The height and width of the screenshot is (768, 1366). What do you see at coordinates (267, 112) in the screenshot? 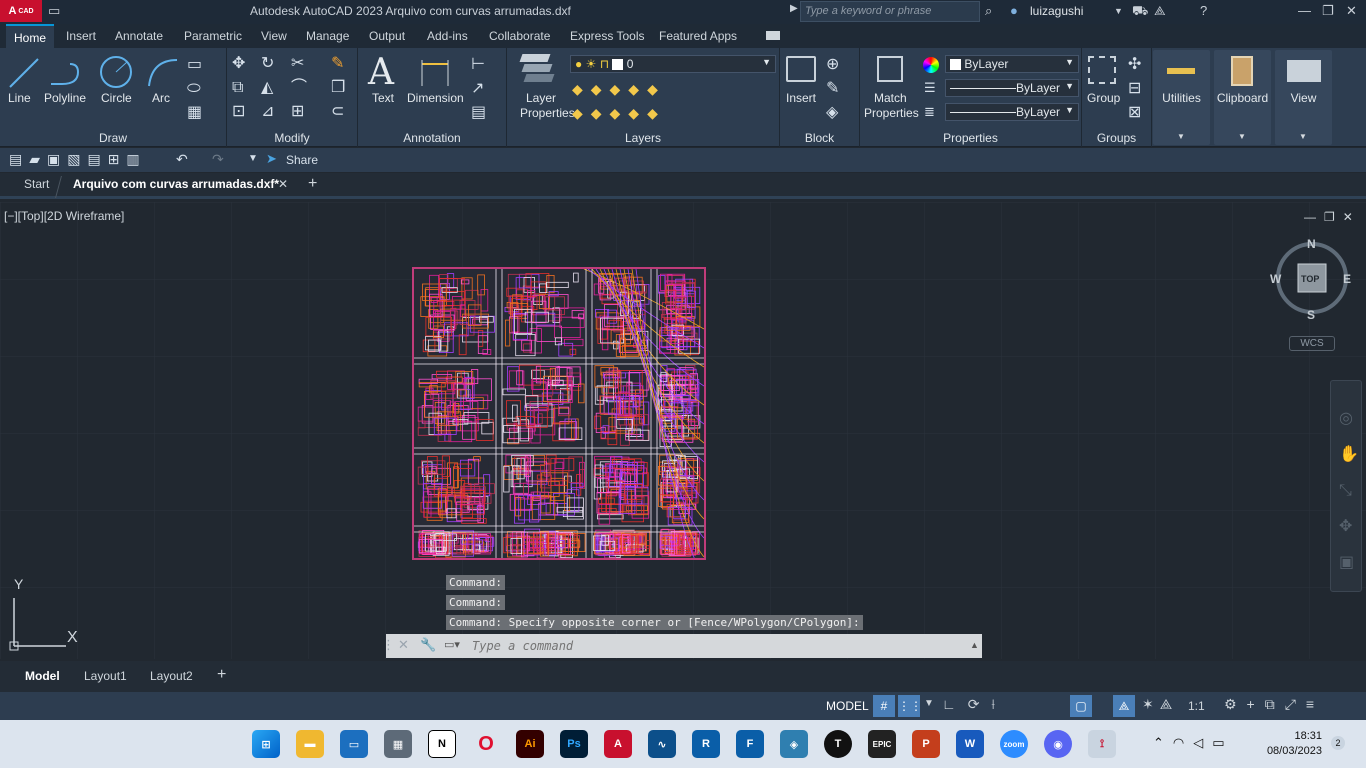
I see `scale-icon: ⊿` at bounding box center [267, 112].